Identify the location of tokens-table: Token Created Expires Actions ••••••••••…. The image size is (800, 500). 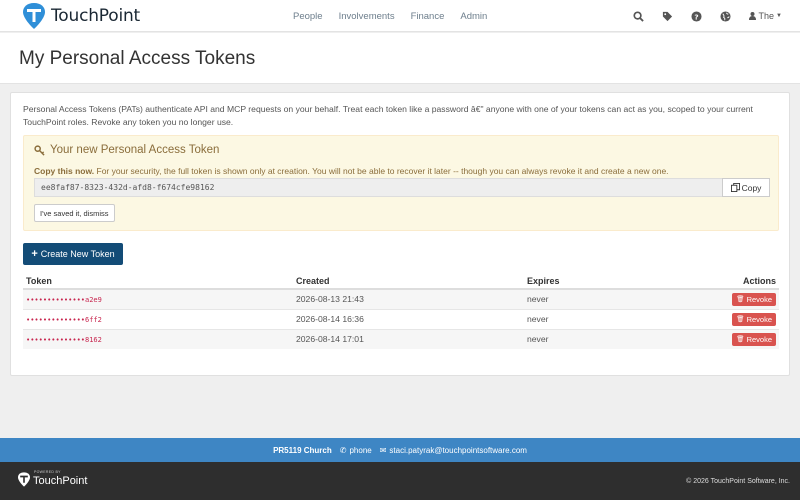
(401, 311).